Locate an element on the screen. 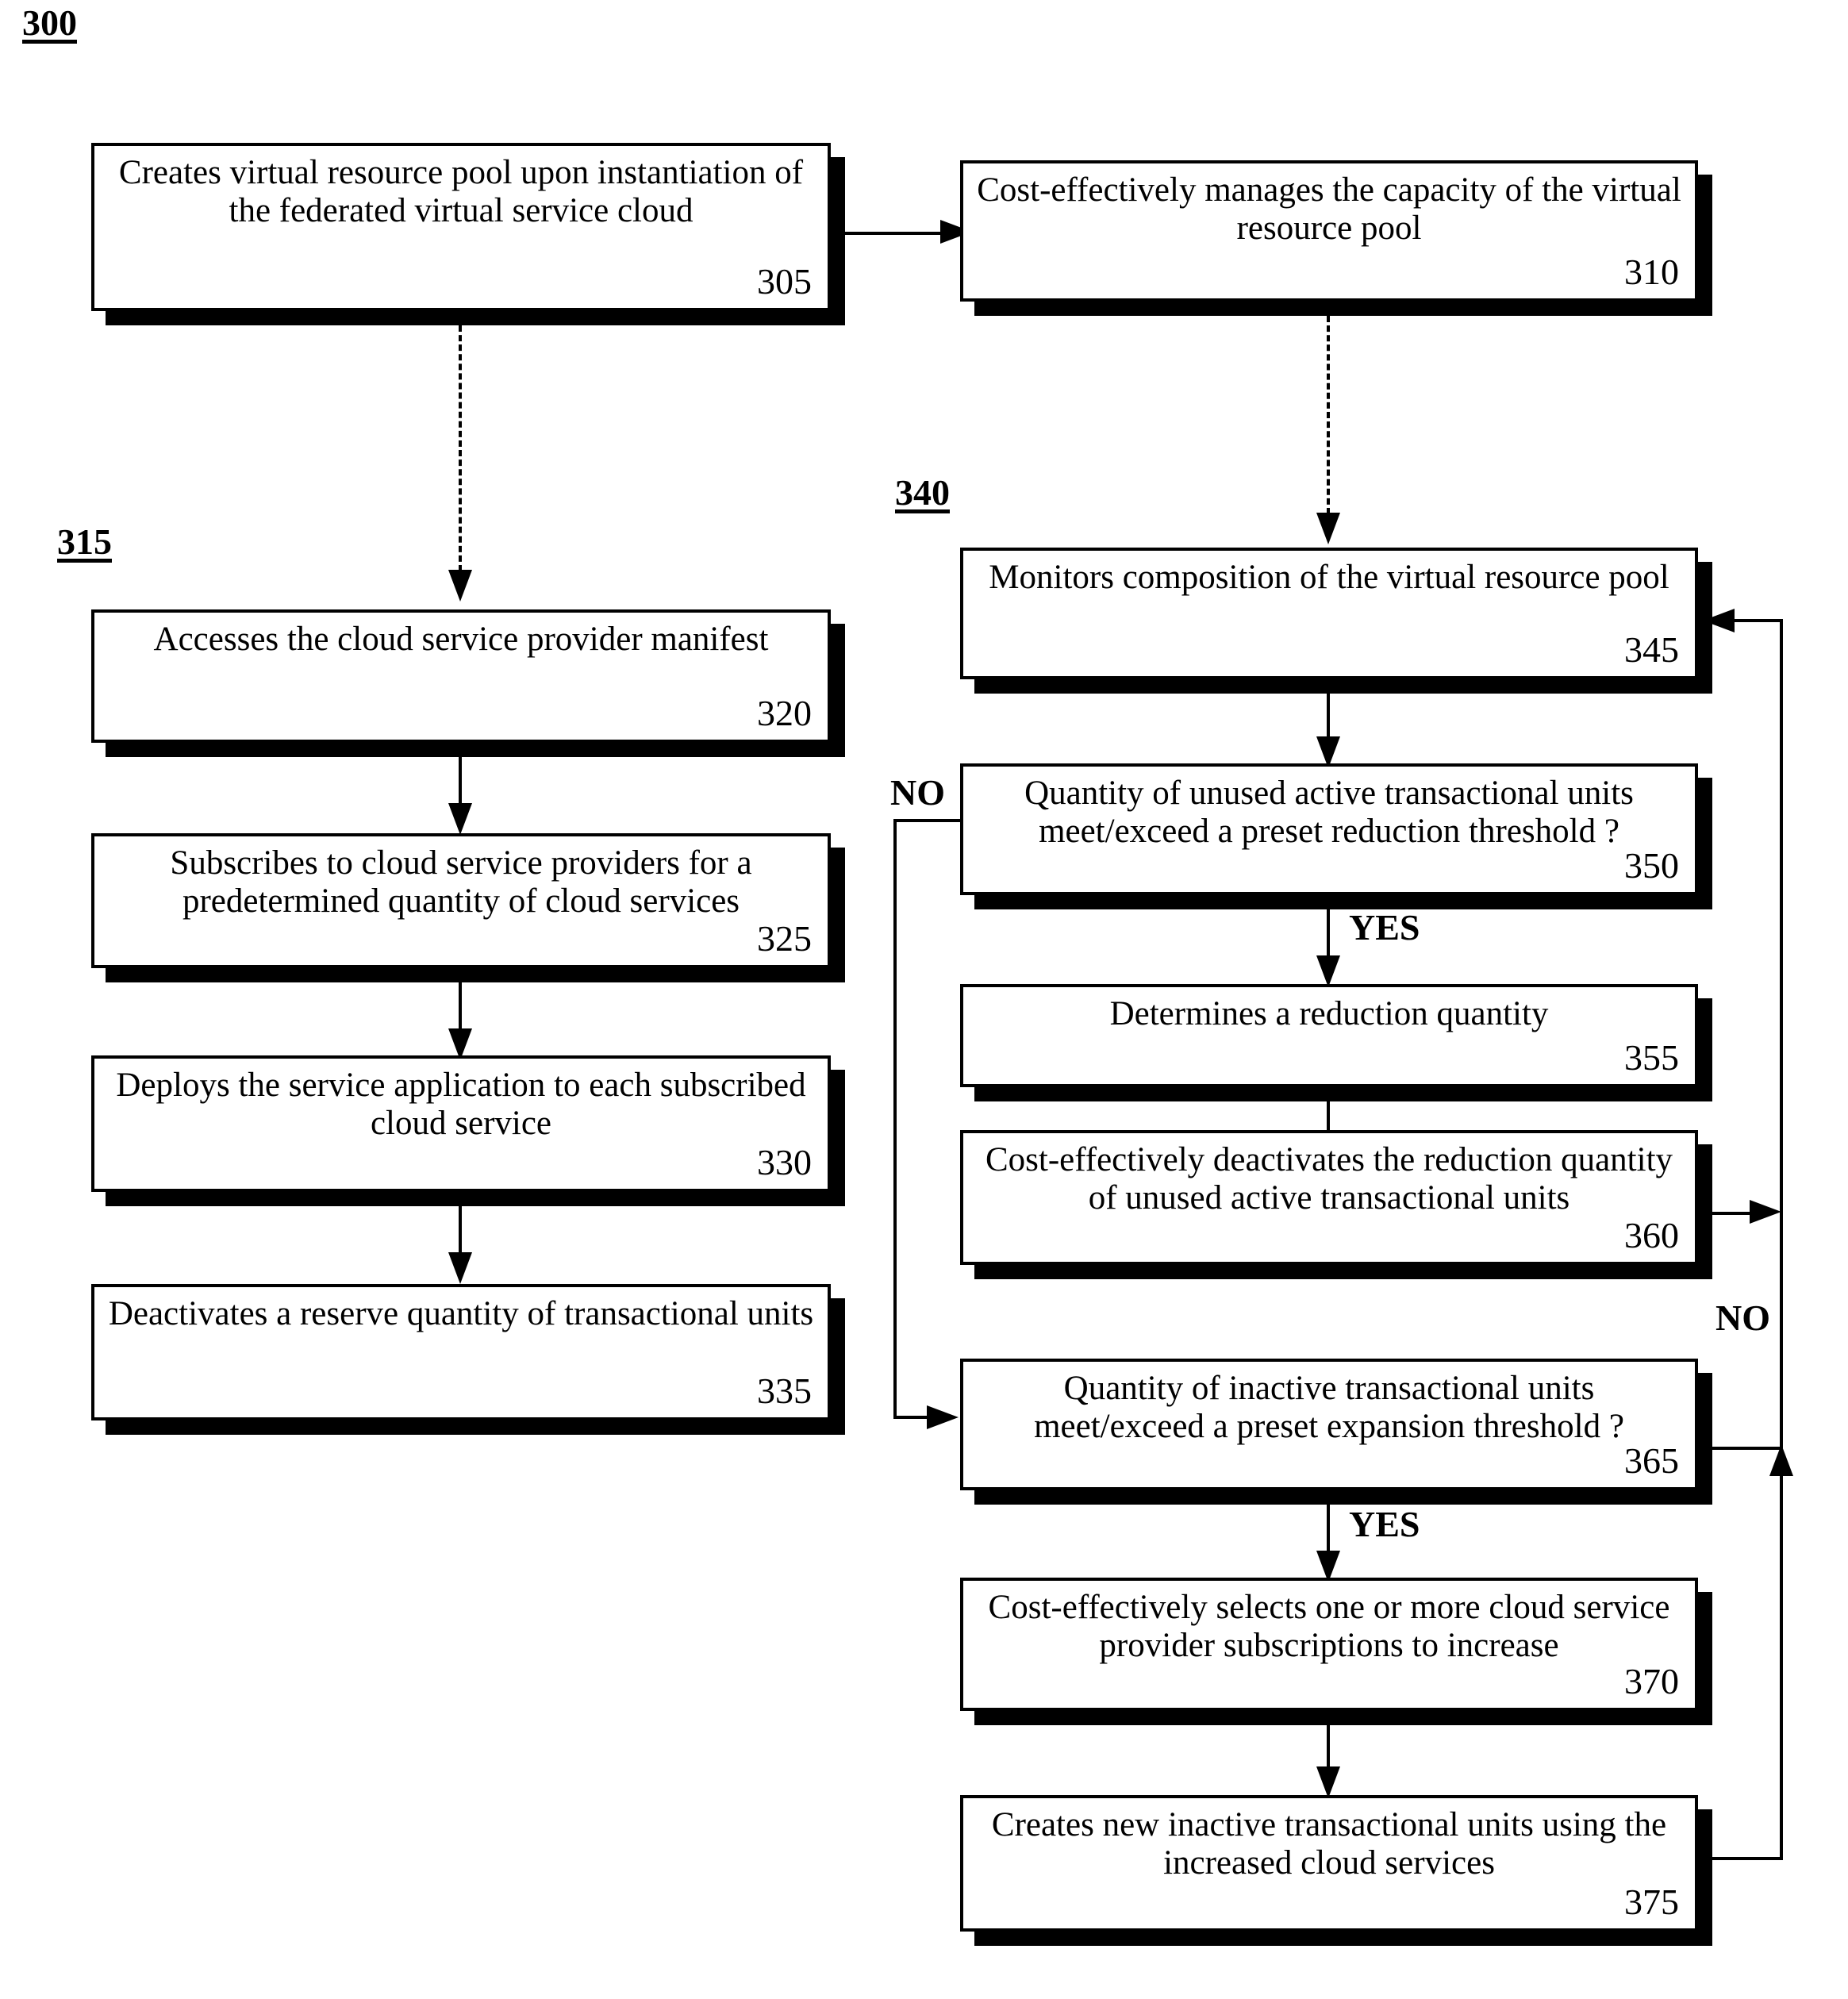 This screenshot has width=1848, height=1999. feedback-riser-to-345-arrowhead is located at coordinates (1719, 620).